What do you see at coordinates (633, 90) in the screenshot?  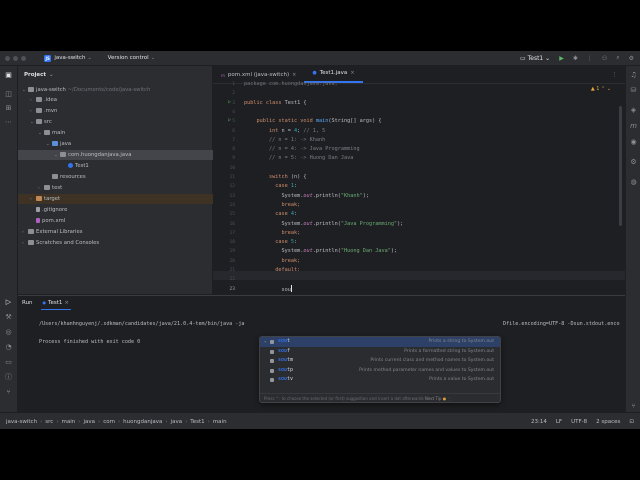 I see `database-icon: ⛁` at bounding box center [633, 90].